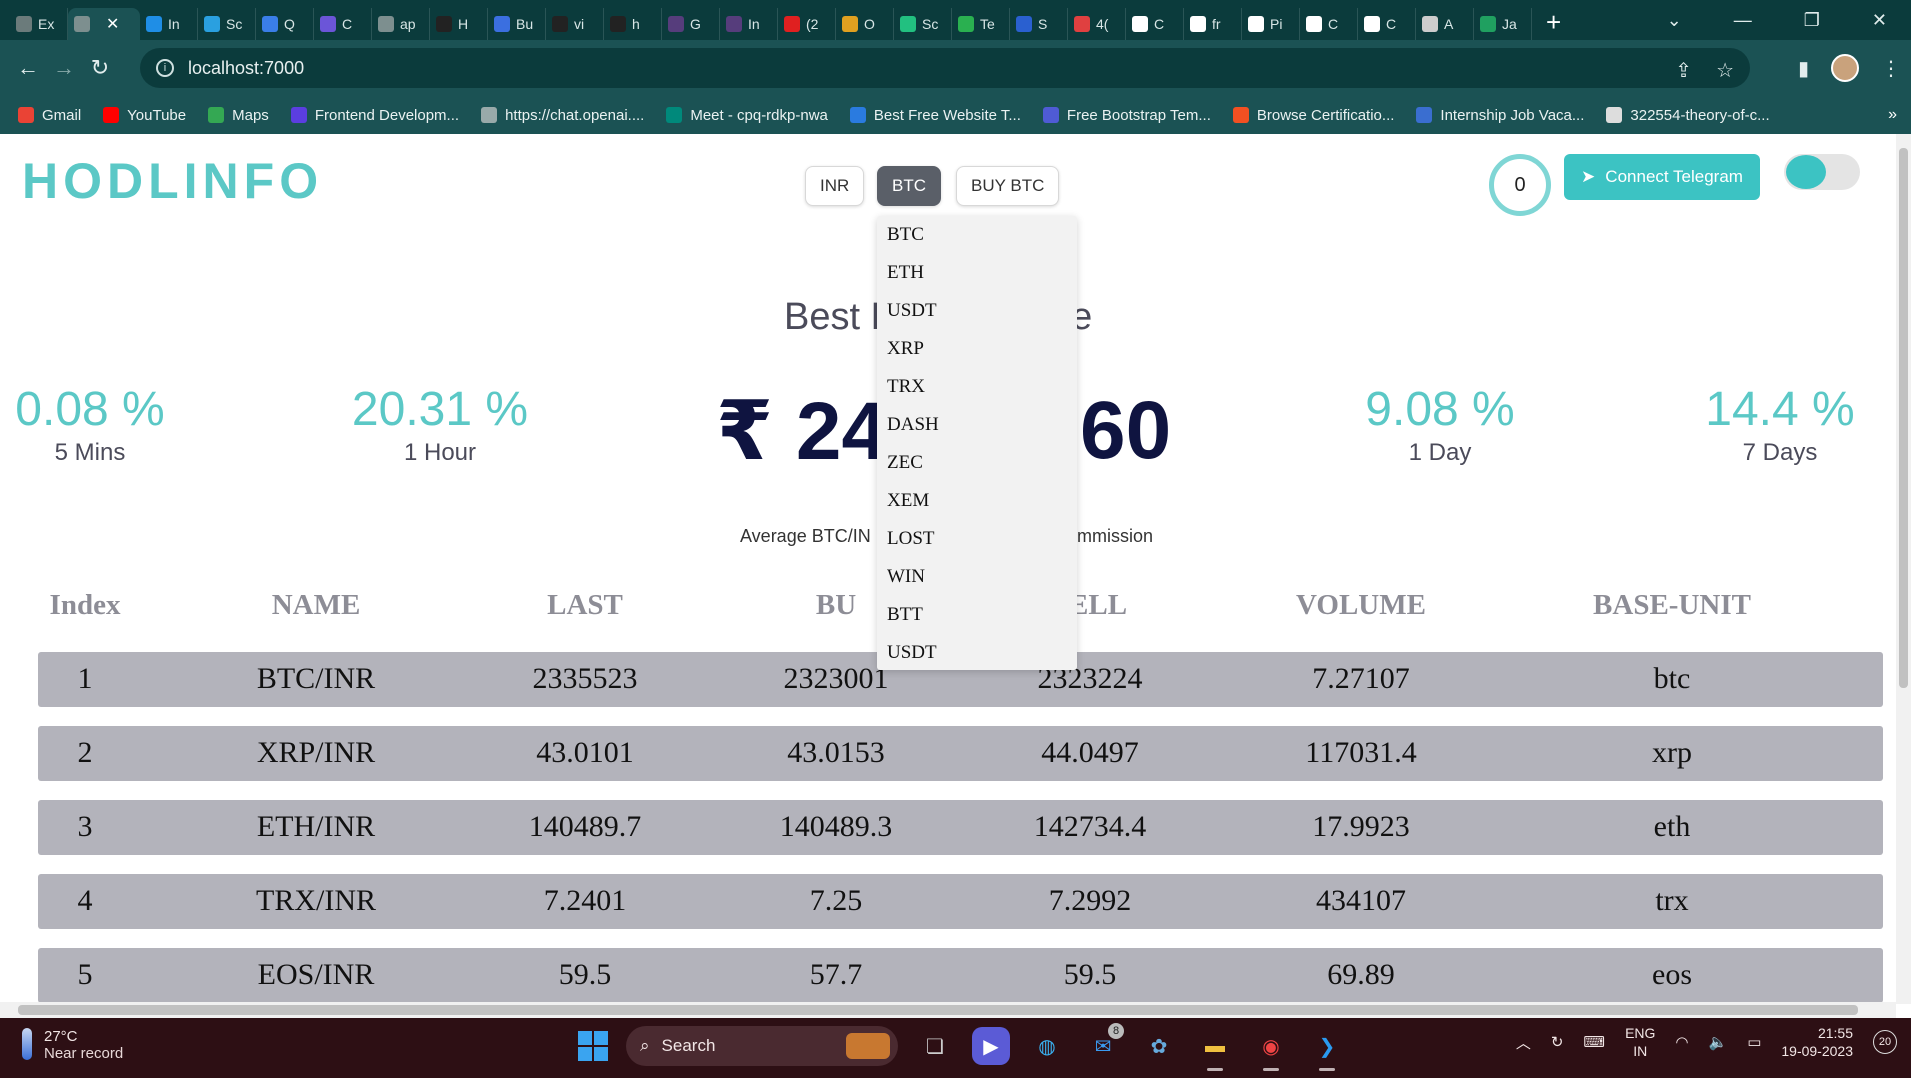 The height and width of the screenshot is (1078, 1911). I want to click on horizontal-scrollbar, so click(948, 1010).